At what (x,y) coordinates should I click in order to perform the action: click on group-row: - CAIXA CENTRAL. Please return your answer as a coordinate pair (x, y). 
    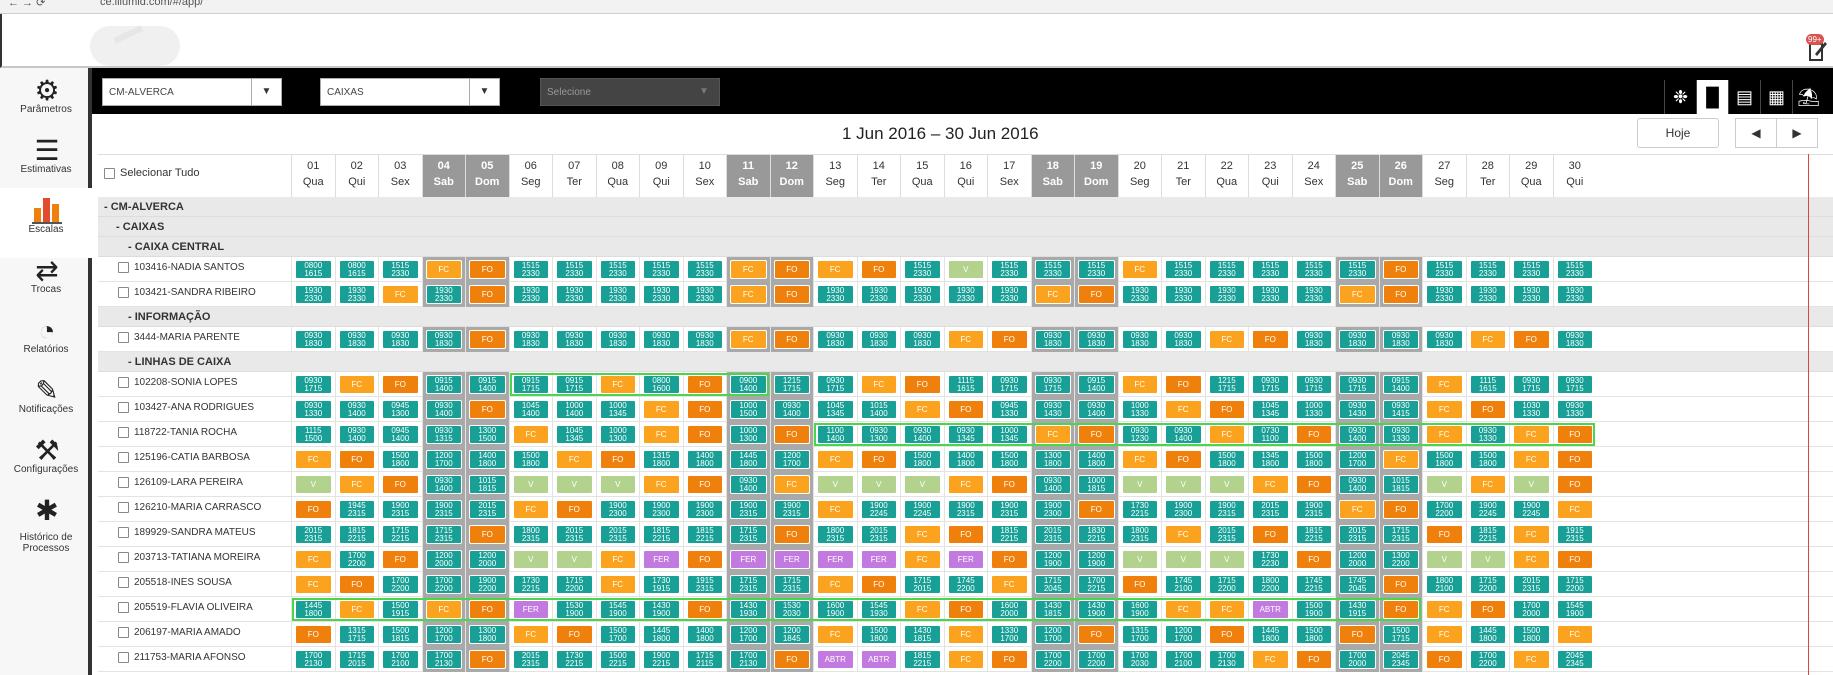
    Looking at the image, I should click on (965, 247).